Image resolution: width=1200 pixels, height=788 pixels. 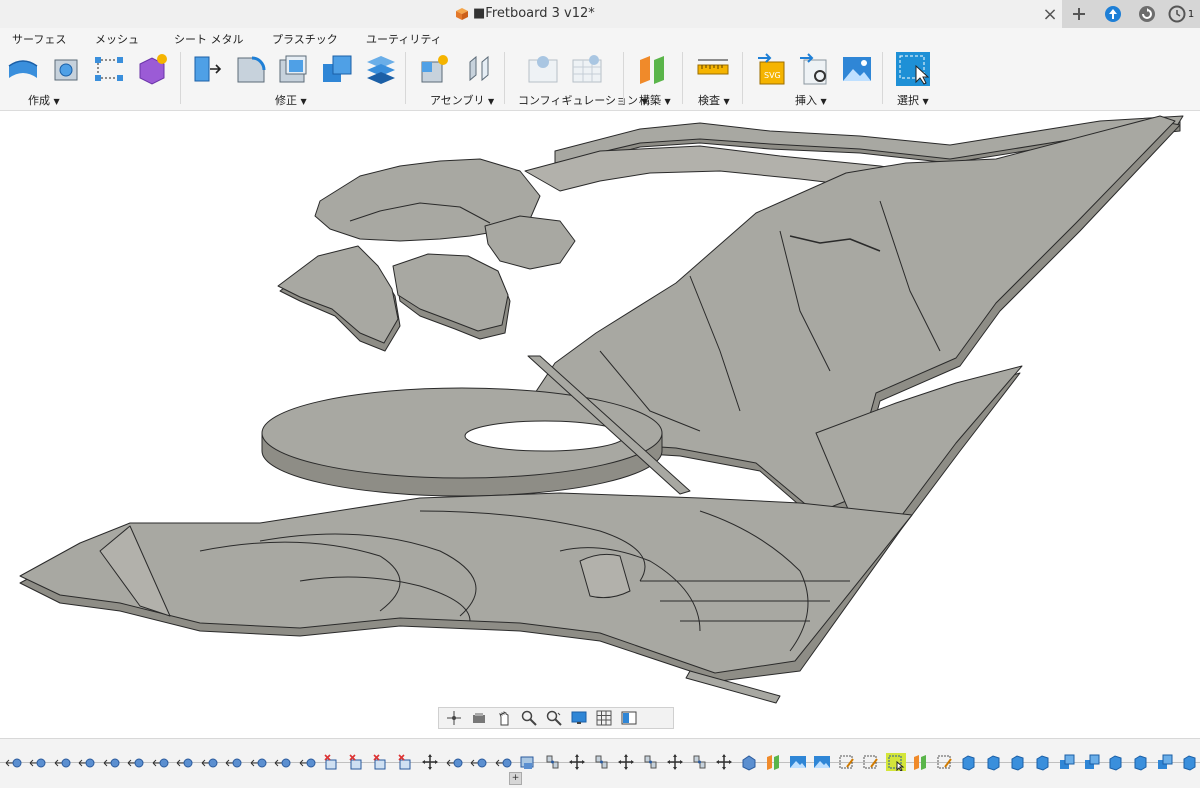 I want to click on modify-group-label: 修正 ▼, so click(x=291, y=100).